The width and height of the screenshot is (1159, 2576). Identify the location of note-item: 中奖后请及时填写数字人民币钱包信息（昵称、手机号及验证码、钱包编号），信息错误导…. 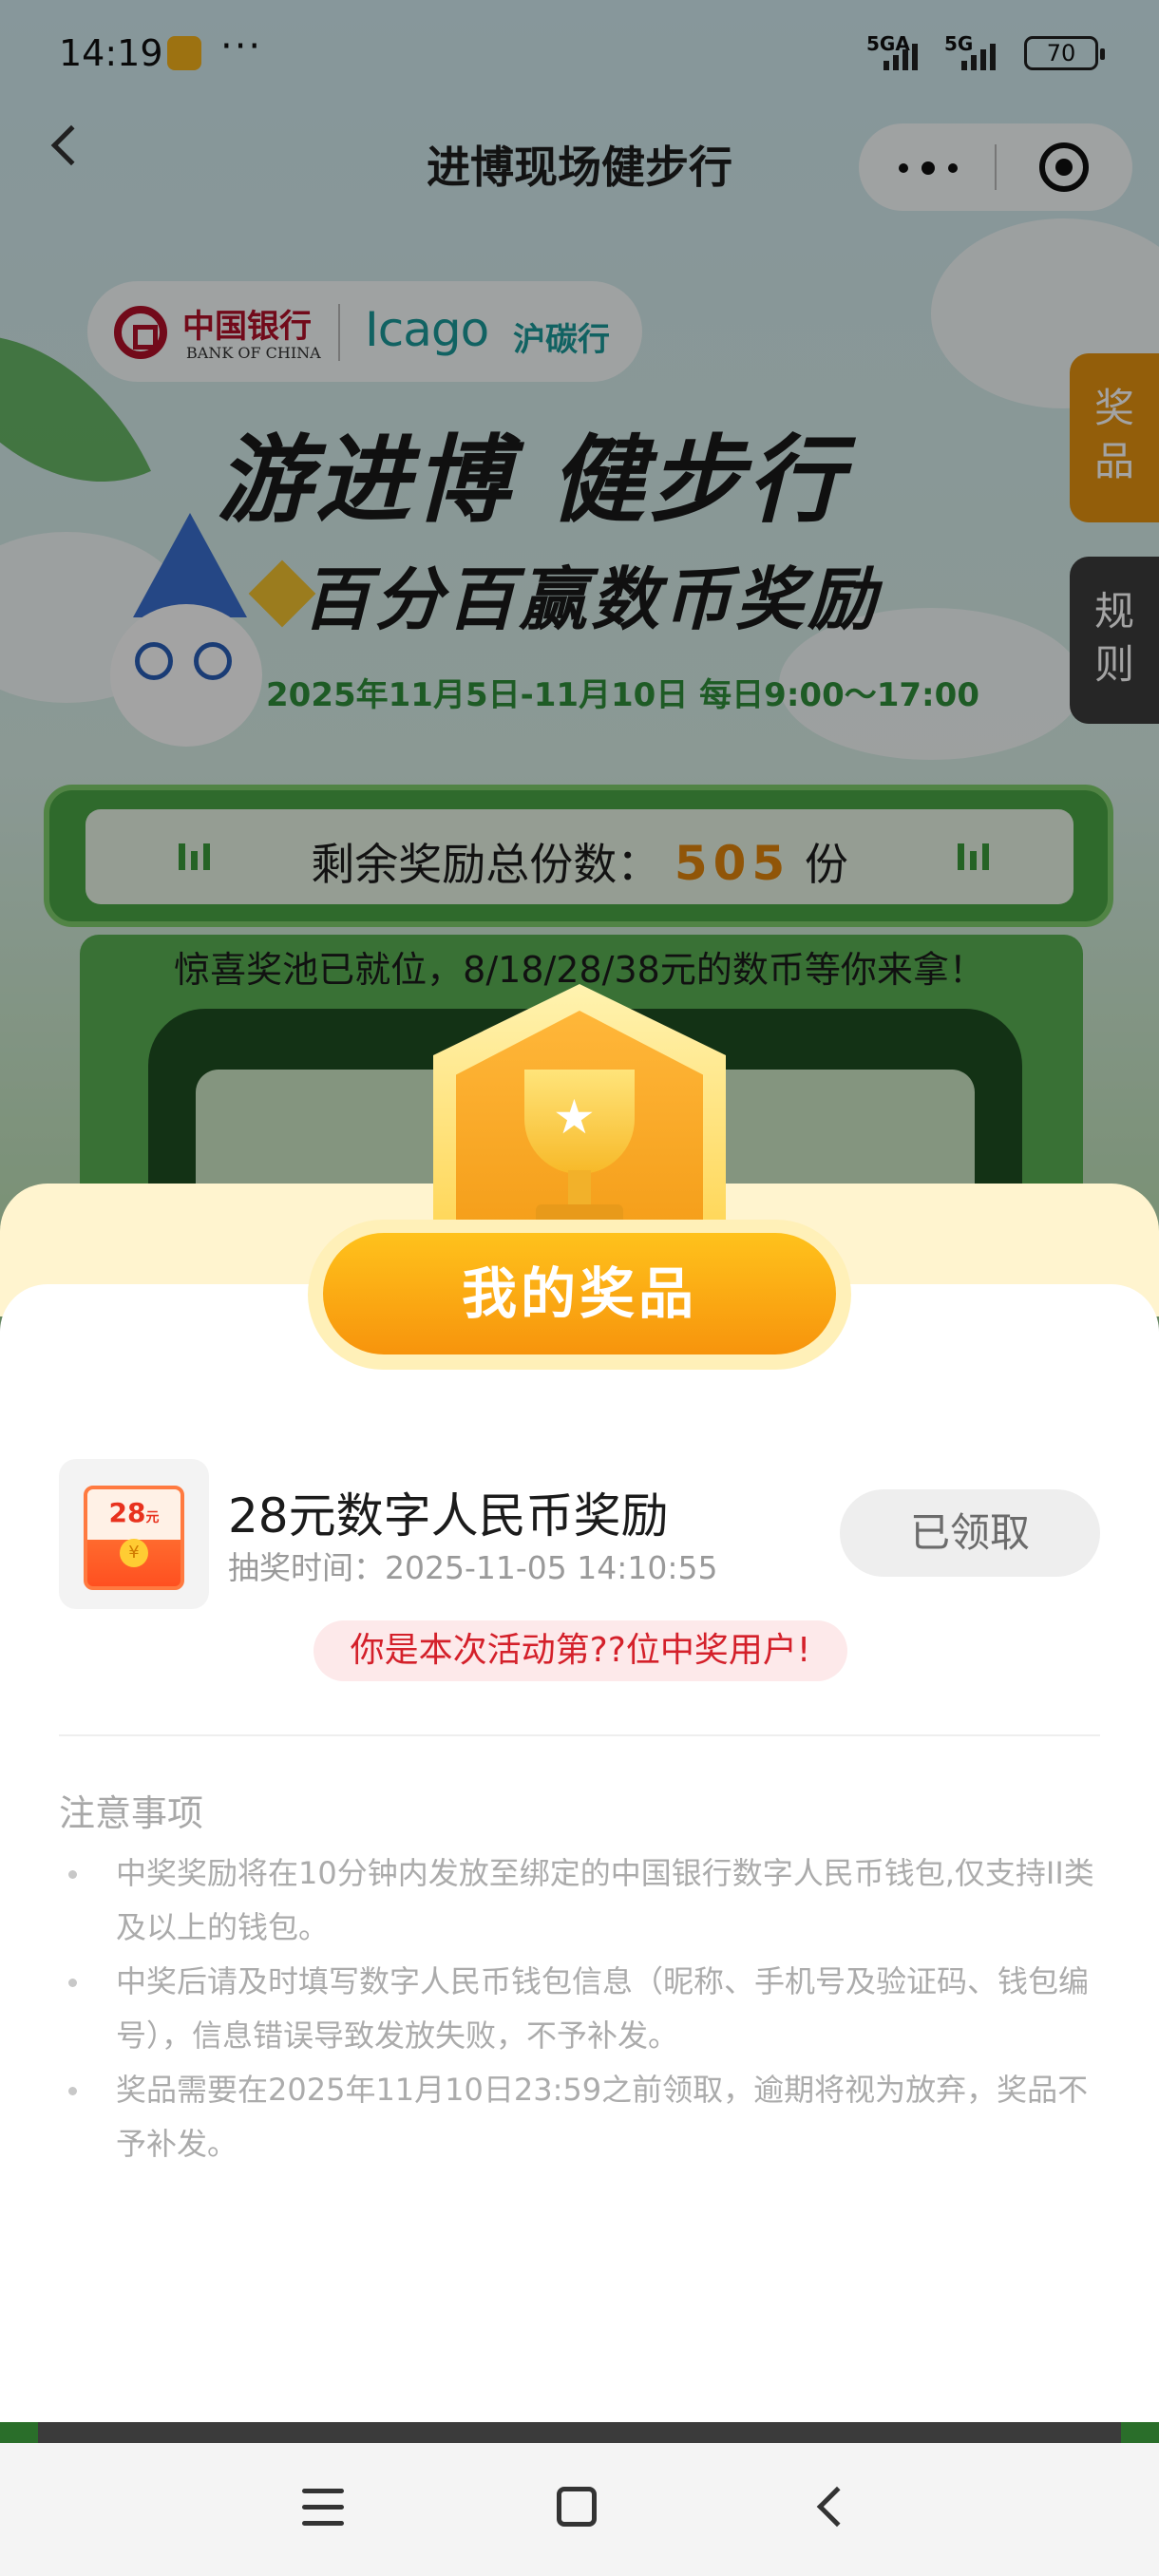
(579, 2009).